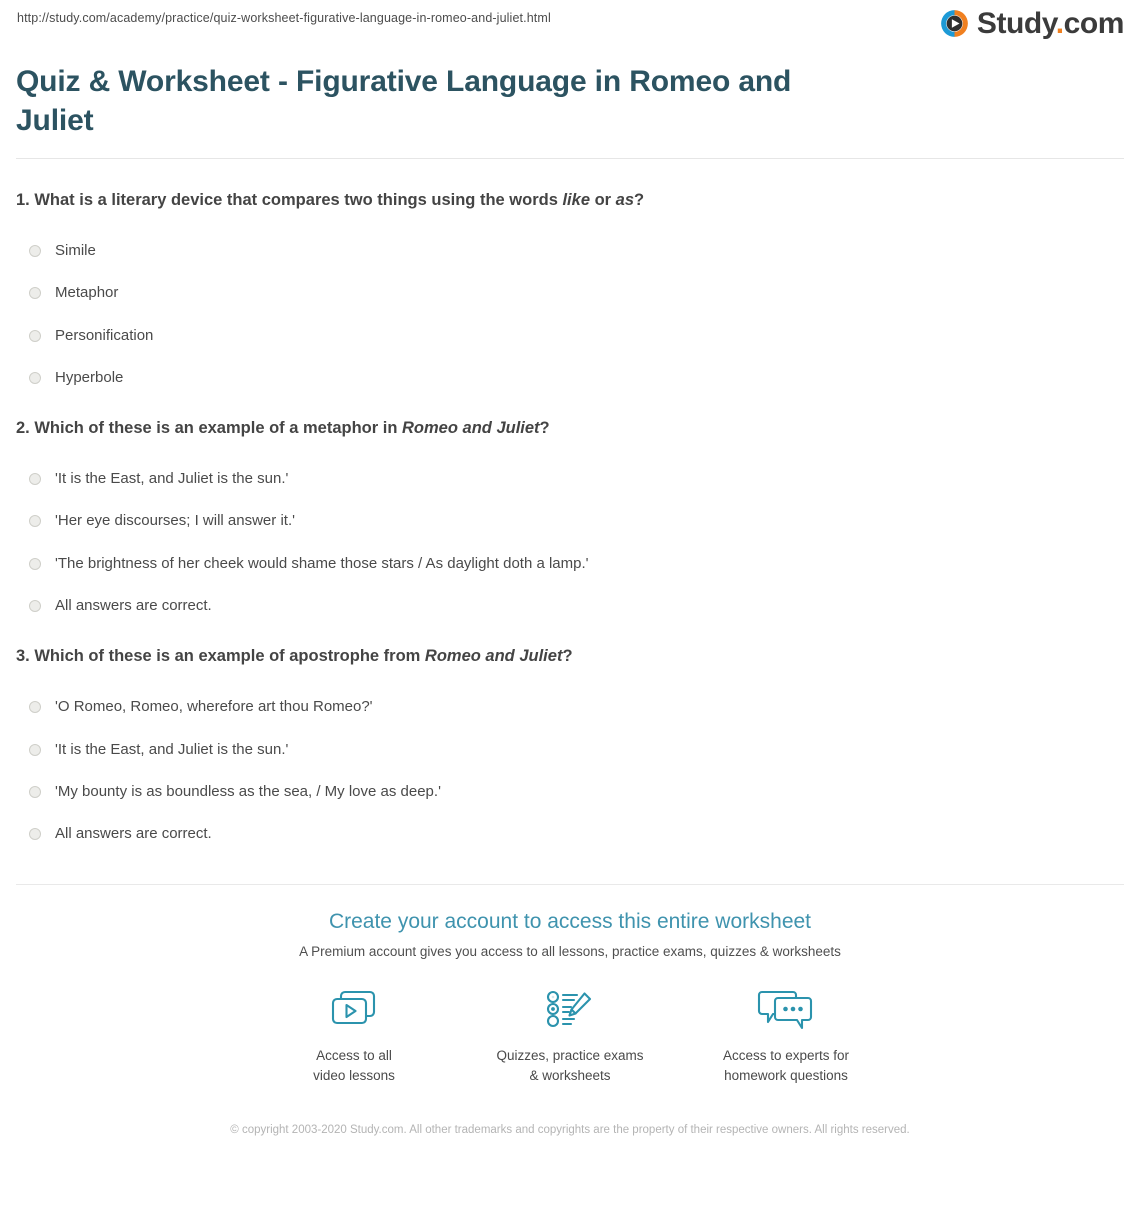 Image resolution: width=1140 pixels, height=1208 pixels. What do you see at coordinates (1094, 23) in the screenshot?
I see `logo-tld: com` at bounding box center [1094, 23].